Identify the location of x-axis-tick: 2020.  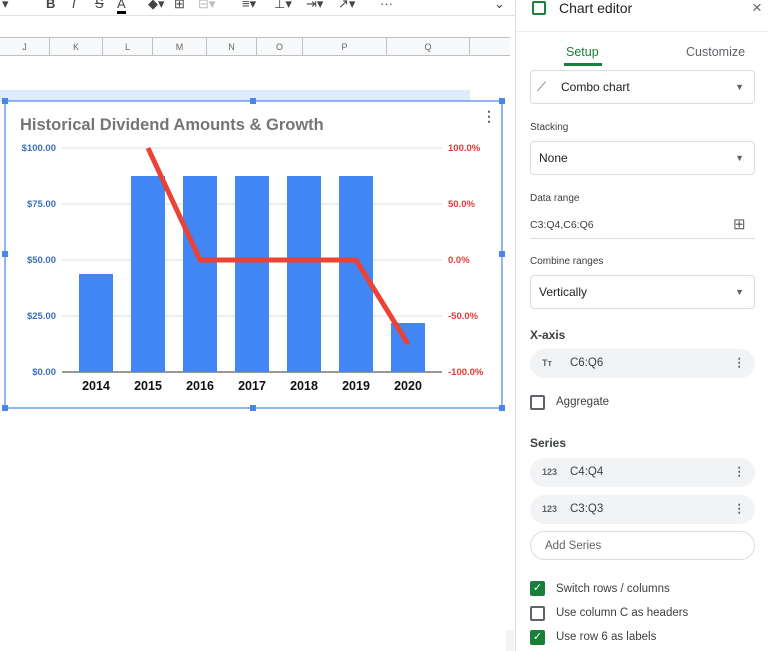
(408, 386).